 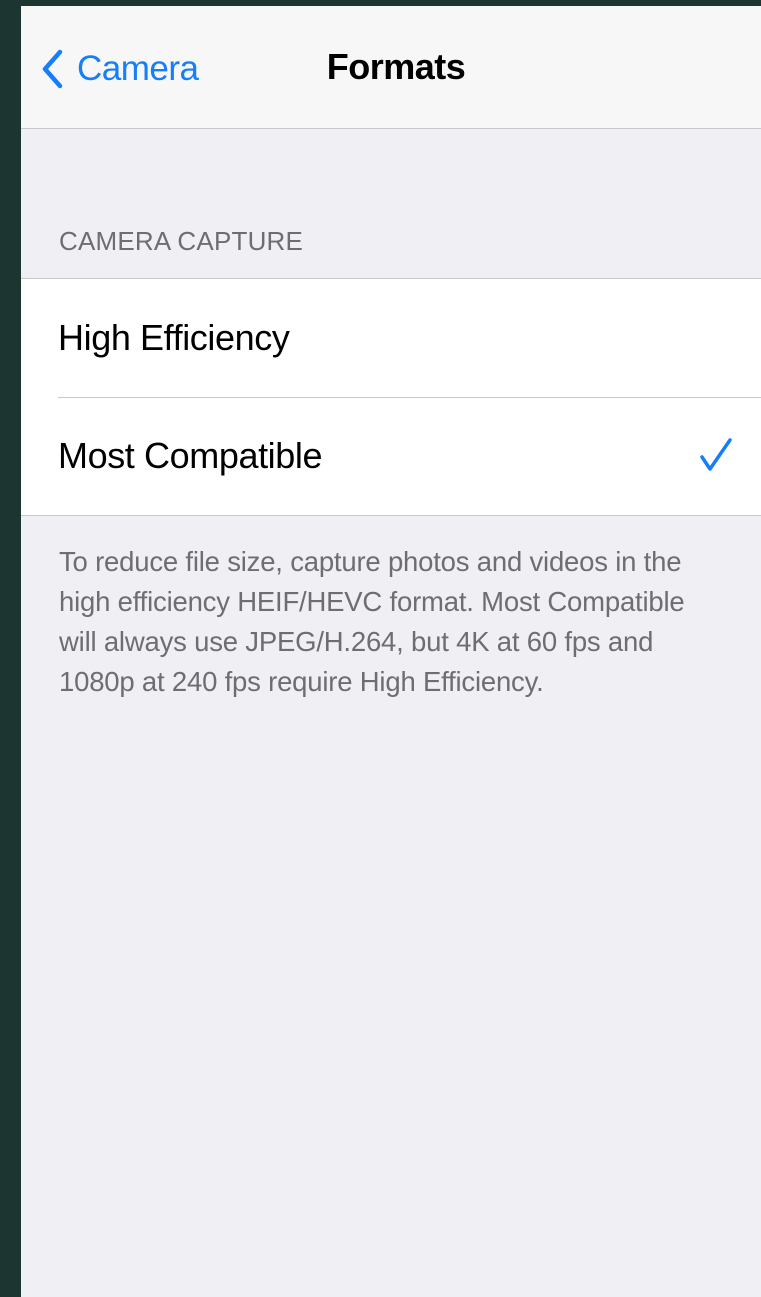 What do you see at coordinates (391, 456) in the screenshot?
I see `option-most-compatible: Most Compatible` at bounding box center [391, 456].